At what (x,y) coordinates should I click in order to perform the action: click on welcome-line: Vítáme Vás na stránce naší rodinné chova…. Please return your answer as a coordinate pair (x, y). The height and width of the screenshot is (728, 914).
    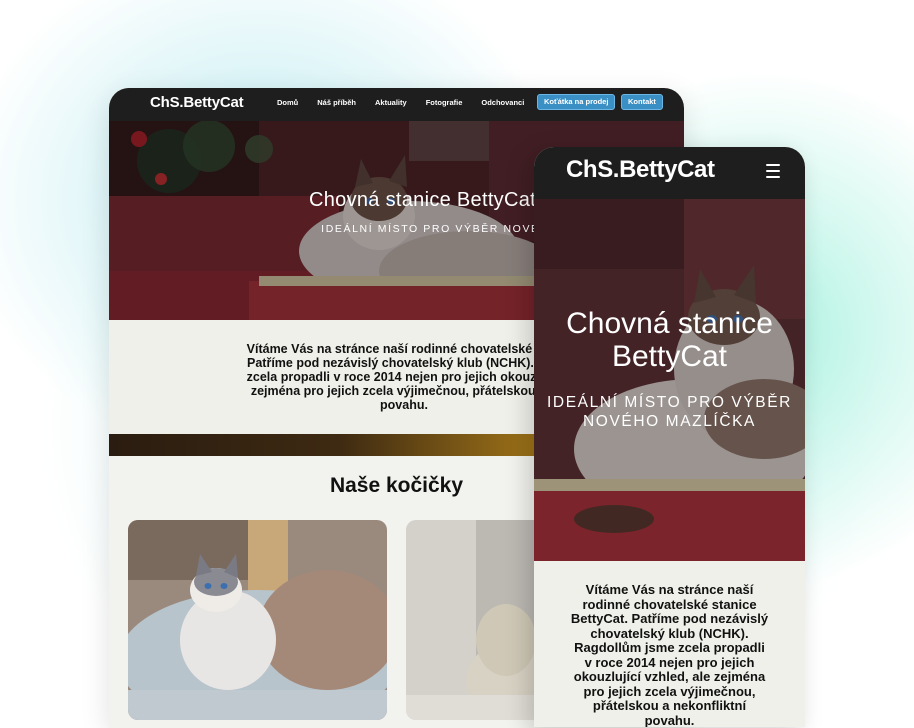
    Looking at the image, I should click on (404, 349).